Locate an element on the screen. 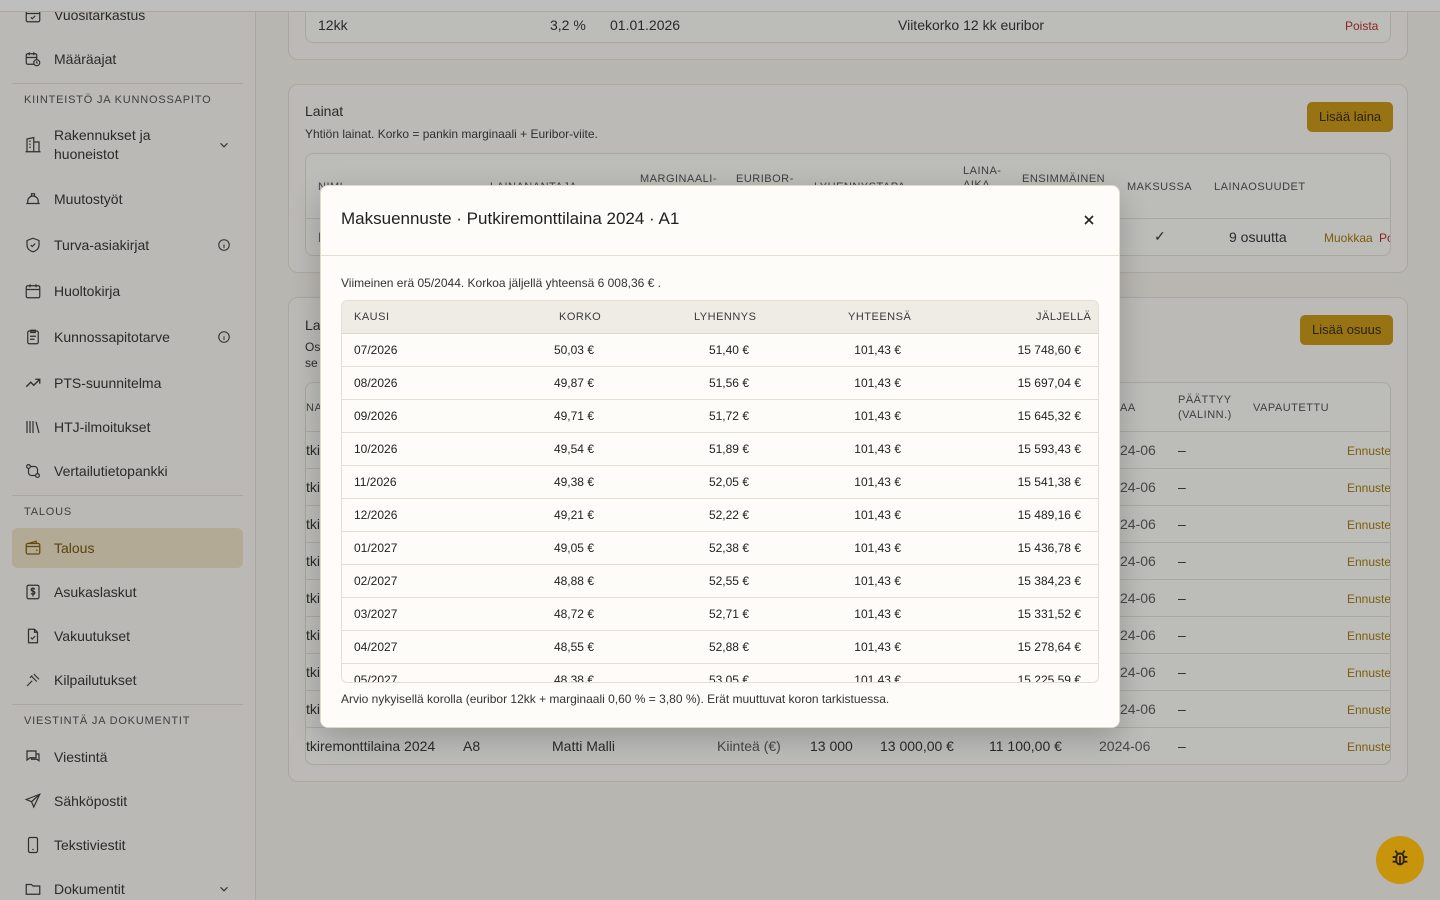 The width and height of the screenshot is (1440, 900). cell-period: 02/2027 is located at coordinates (376, 581).